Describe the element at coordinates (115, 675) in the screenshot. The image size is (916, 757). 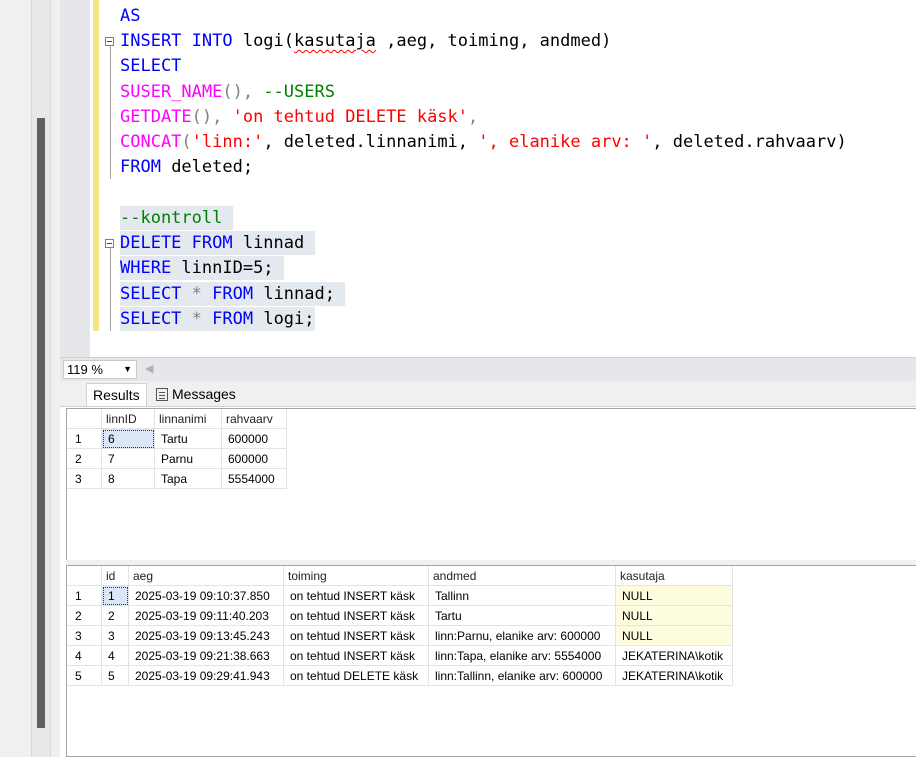
I see `table-cell: 5` at that location.